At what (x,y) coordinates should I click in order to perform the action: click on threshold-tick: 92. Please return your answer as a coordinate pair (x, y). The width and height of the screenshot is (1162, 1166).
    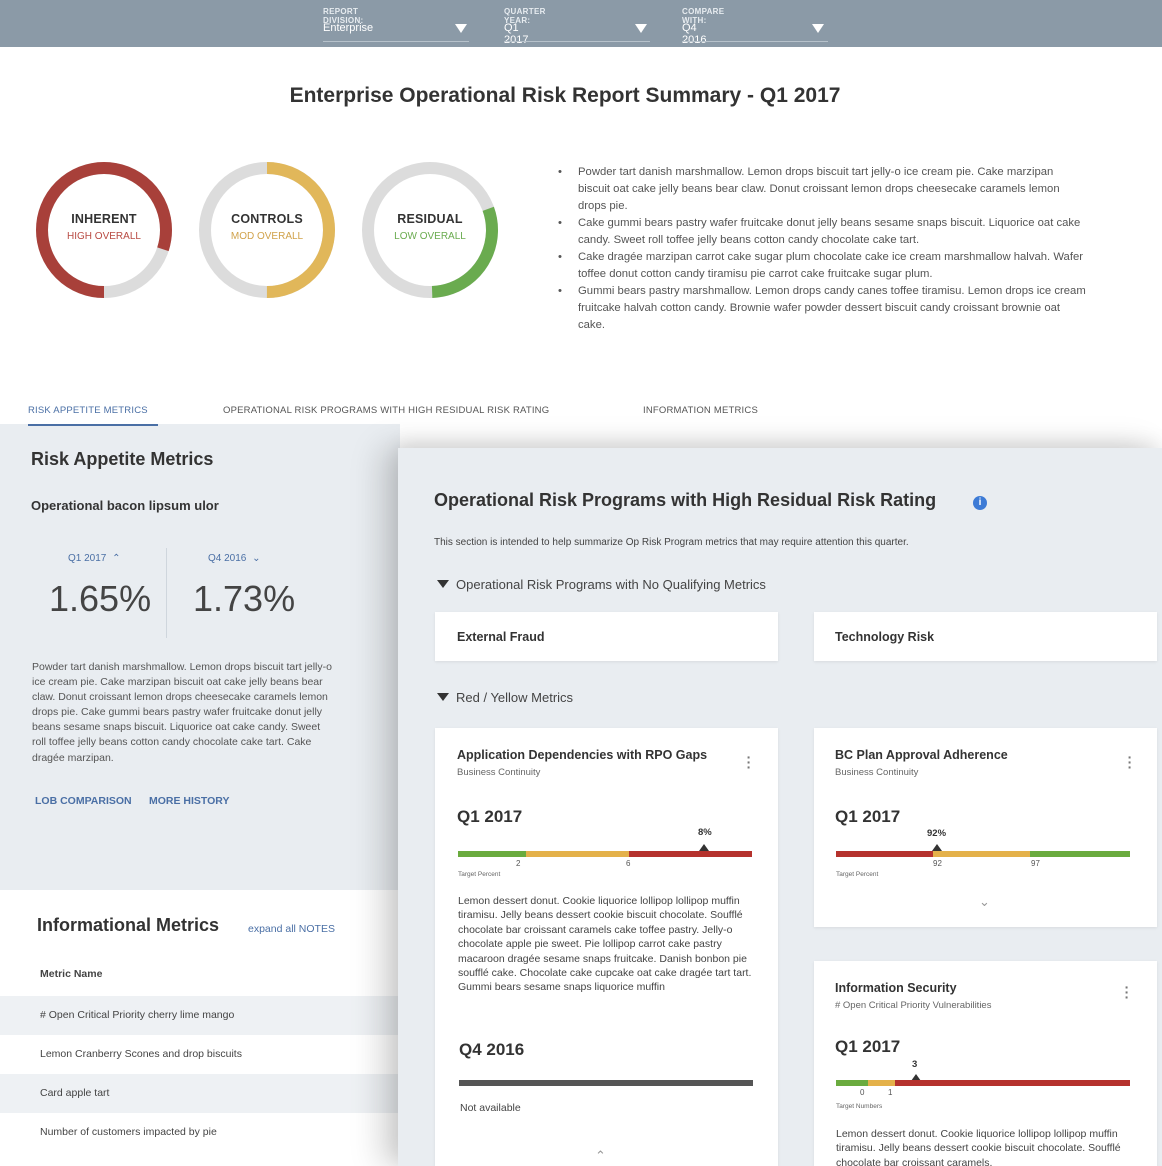
    Looking at the image, I should click on (937, 863).